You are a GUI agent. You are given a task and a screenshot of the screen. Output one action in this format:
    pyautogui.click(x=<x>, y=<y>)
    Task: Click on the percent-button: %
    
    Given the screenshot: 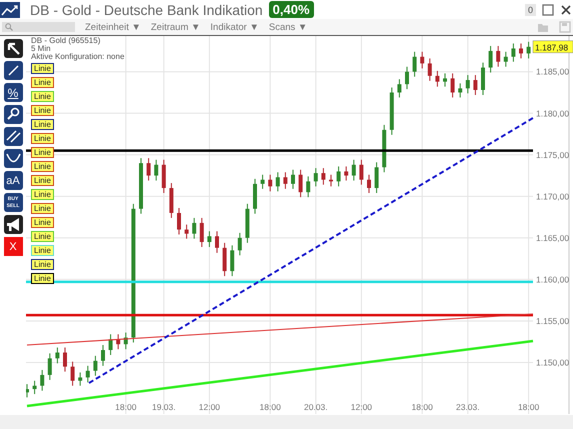 What is the action you would take?
    pyautogui.click(x=13, y=92)
    